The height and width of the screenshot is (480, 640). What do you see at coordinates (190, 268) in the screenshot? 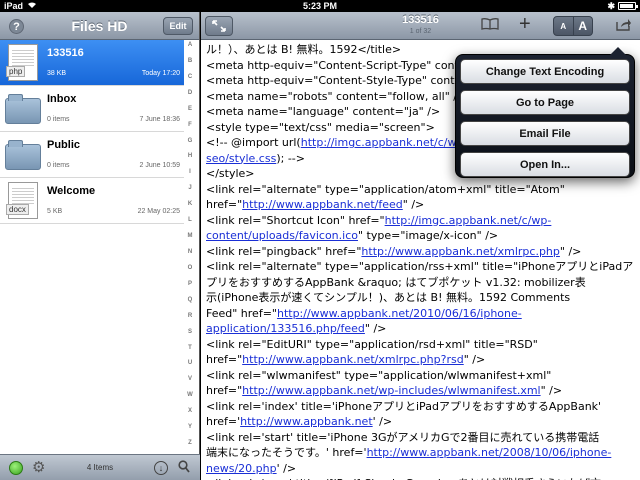
I see `index-letter: O` at bounding box center [190, 268].